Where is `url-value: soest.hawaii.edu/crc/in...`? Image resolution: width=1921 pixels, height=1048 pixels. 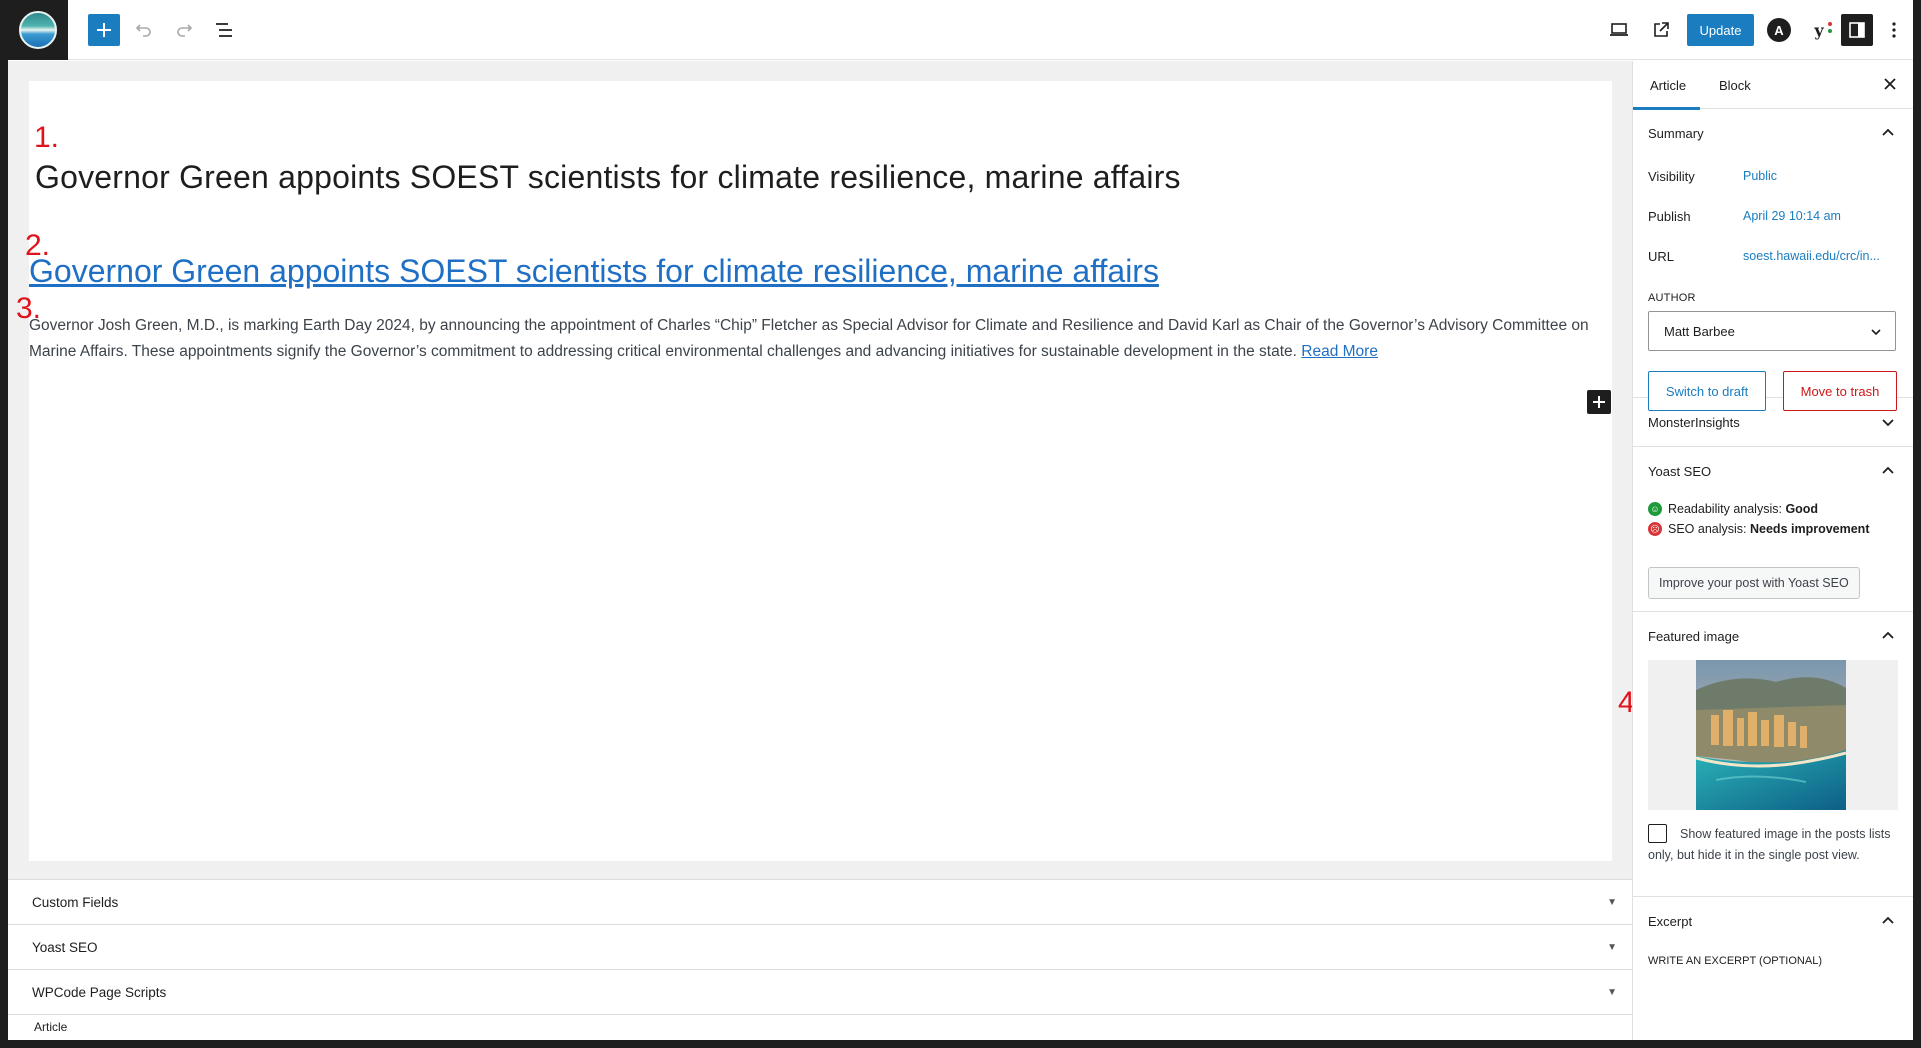 url-value: soest.hawaii.edu/crc/in... is located at coordinates (1811, 256).